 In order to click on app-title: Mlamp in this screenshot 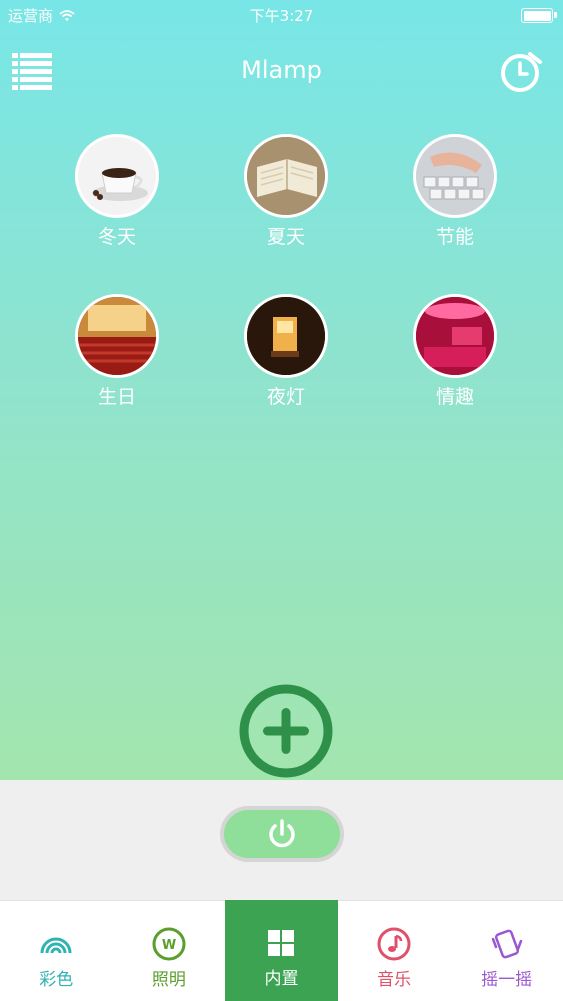, I will do `click(281, 70)`.